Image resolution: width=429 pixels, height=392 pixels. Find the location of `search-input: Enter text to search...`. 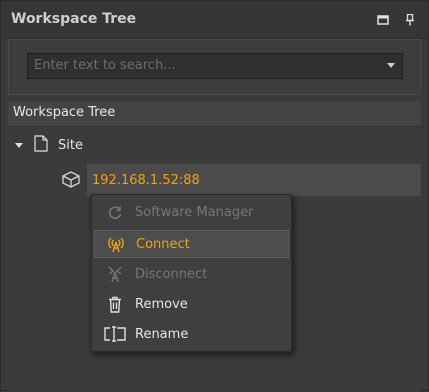

search-input: Enter text to search... is located at coordinates (215, 66).